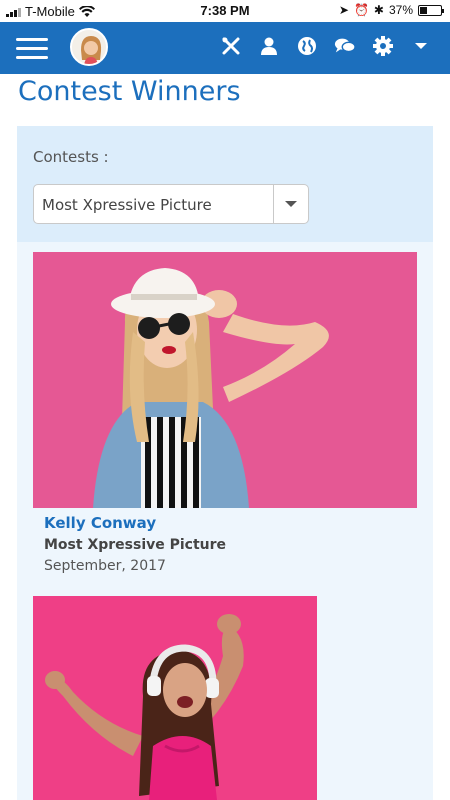 The width and height of the screenshot is (450, 800). What do you see at coordinates (273, 204) in the screenshot?
I see `select-divider` at bounding box center [273, 204].